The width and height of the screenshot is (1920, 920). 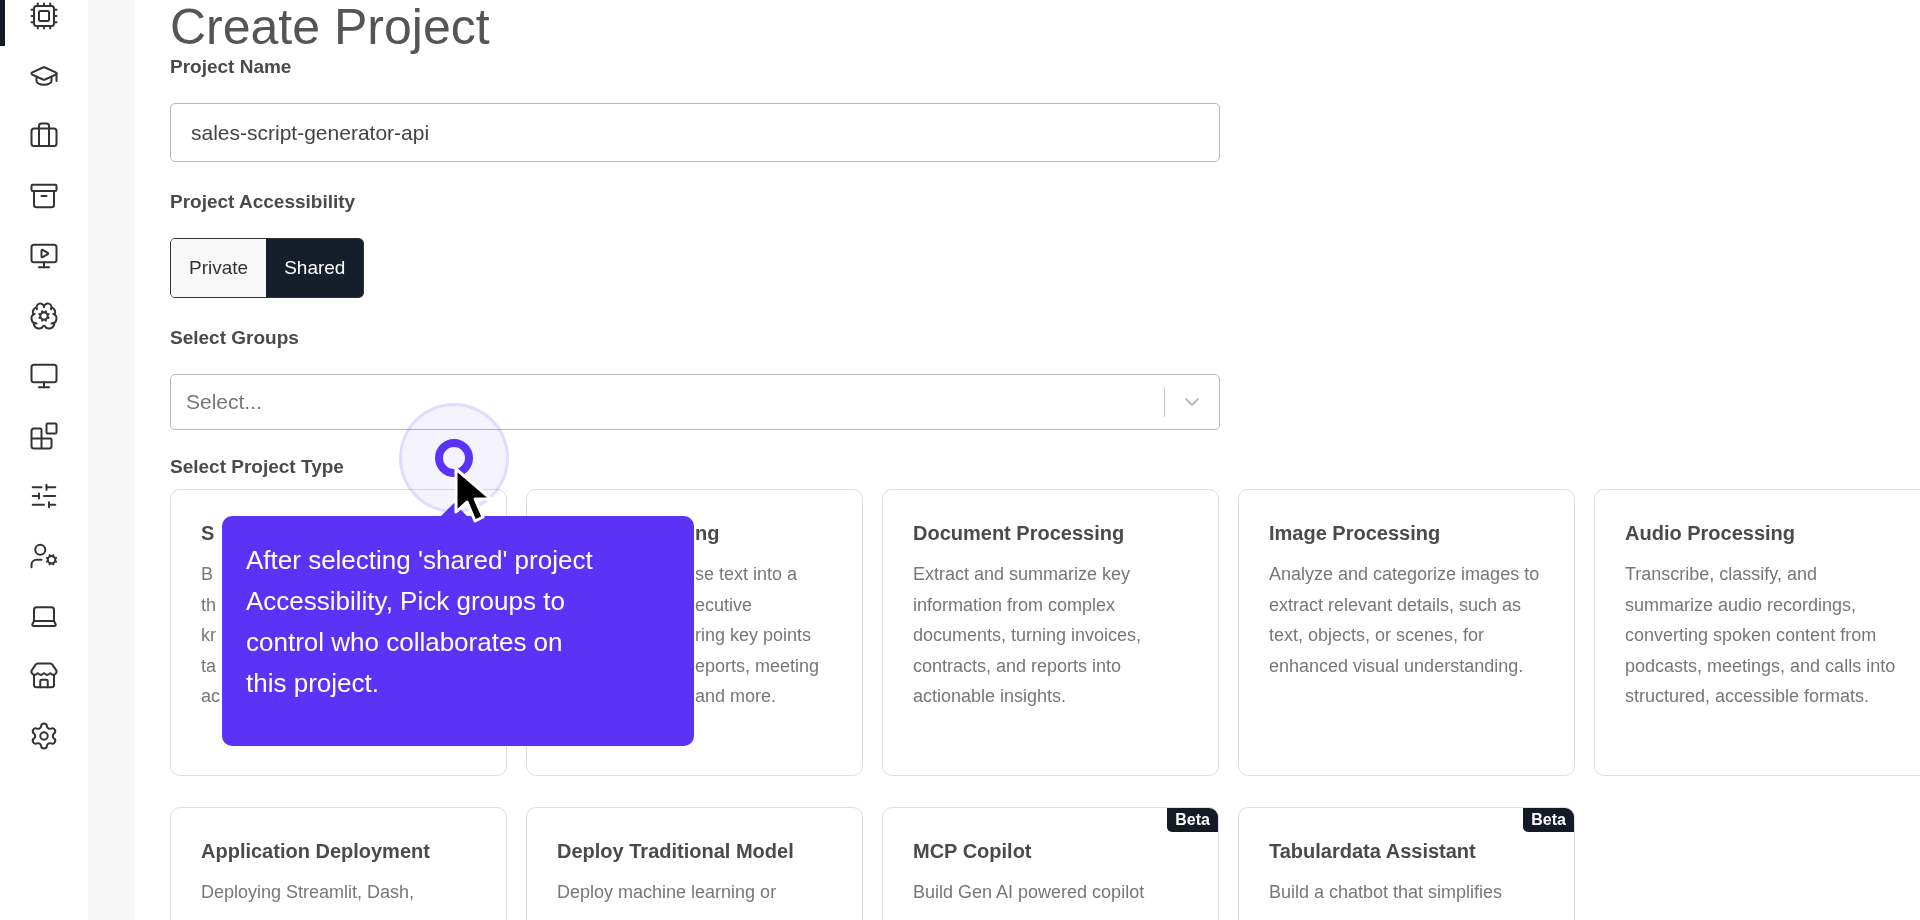 What do you see at coordinates (753, 635) in the screenshot?
I see `card-description: ring key points` at bounding box center [753, 635].